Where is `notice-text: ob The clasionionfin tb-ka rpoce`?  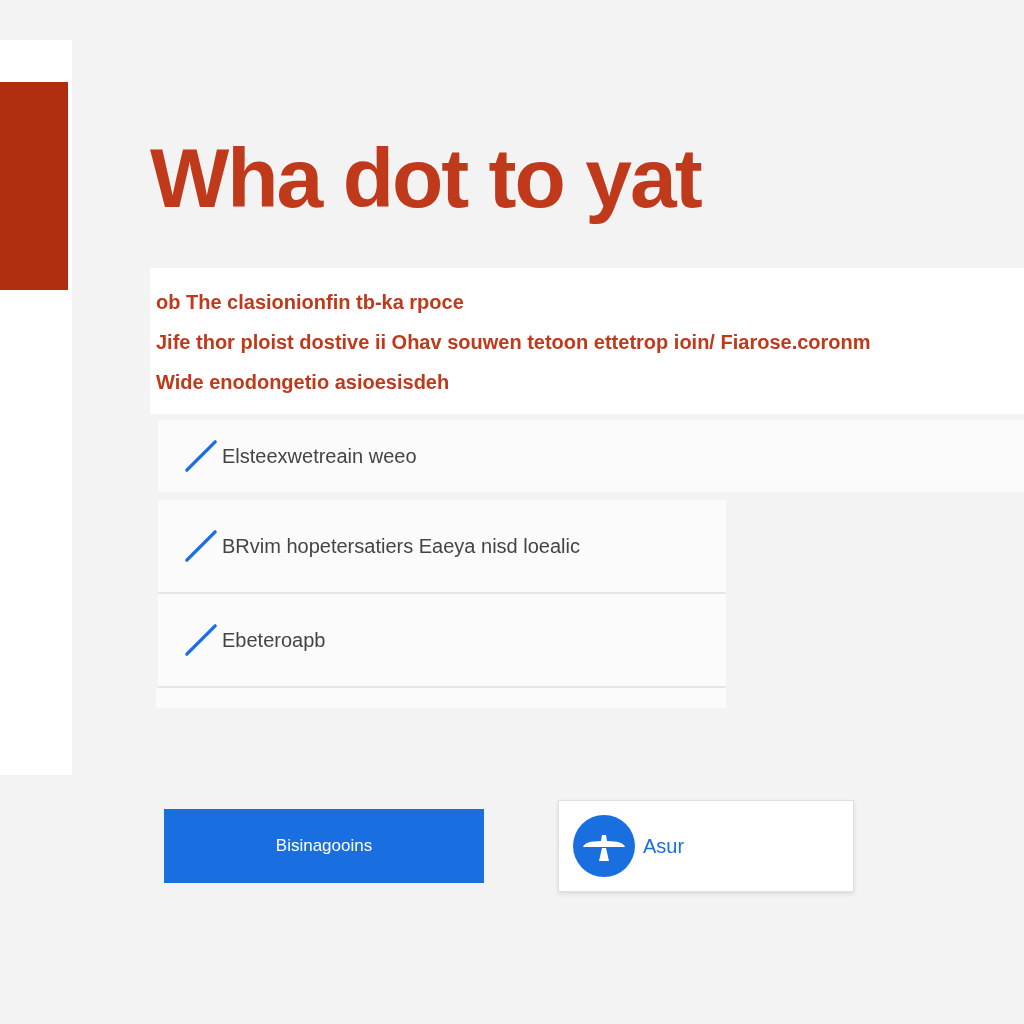
notice-text: ob The clasionionfin tb-ka rpoce is located at coordinates (310, 302).